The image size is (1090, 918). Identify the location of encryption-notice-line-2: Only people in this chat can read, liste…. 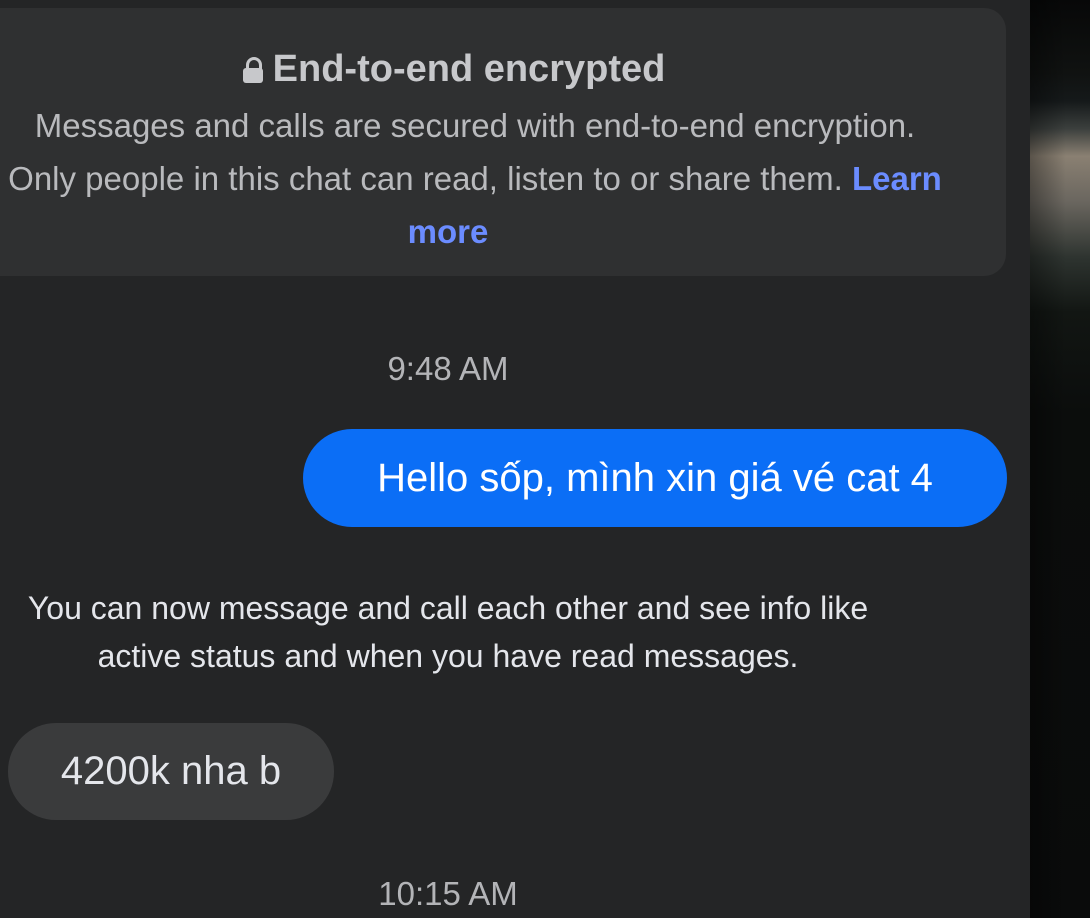
(499, 179).